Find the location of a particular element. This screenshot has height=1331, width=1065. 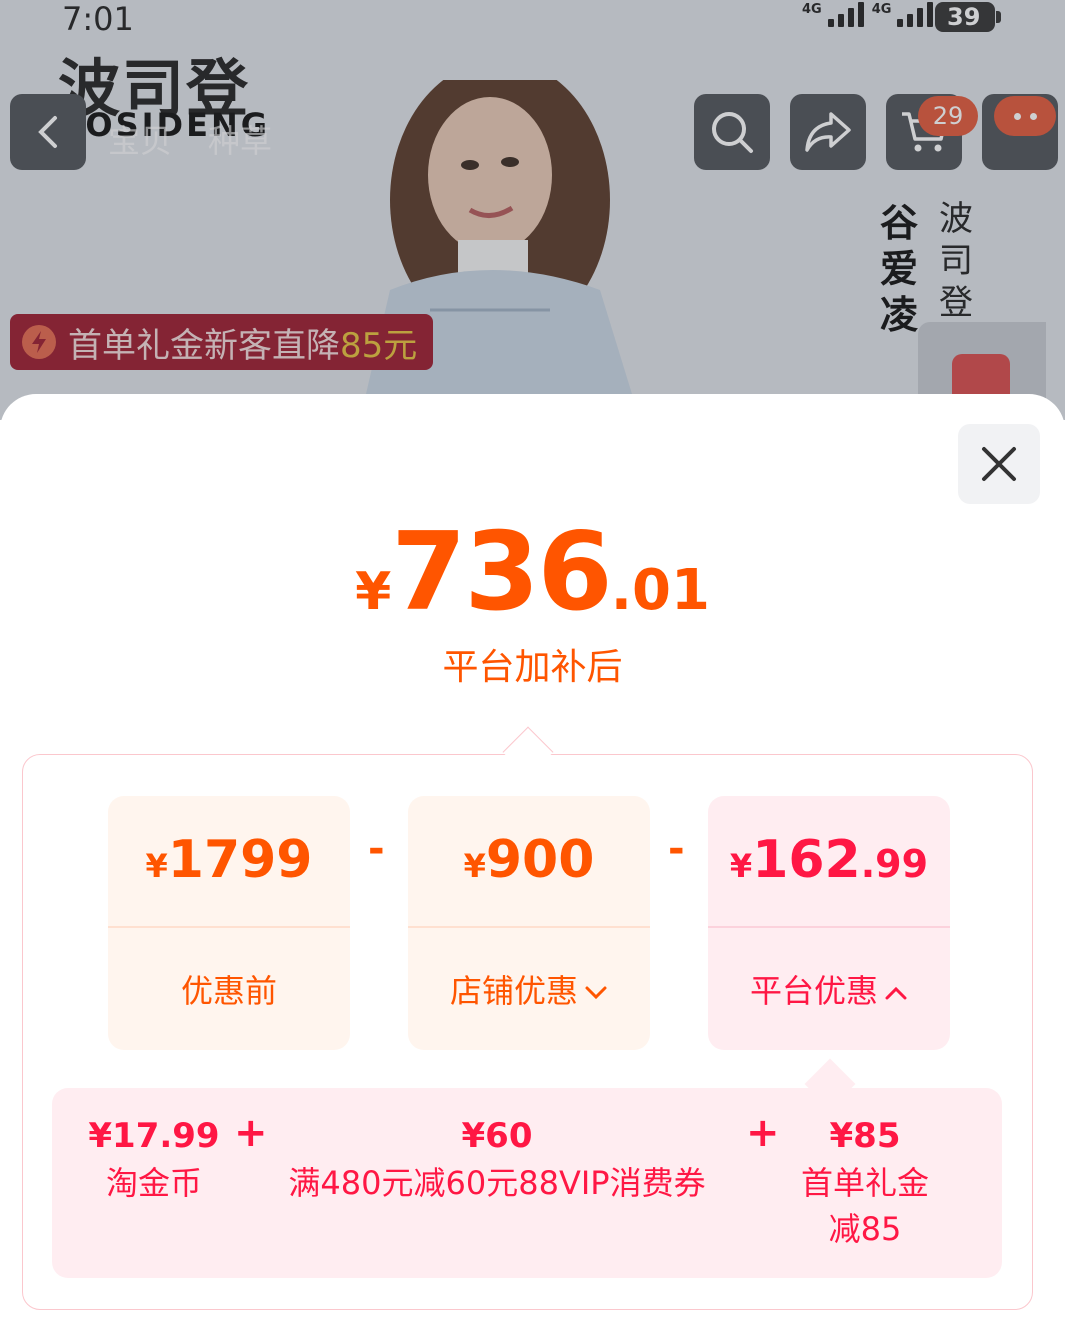

original-price-value: ¥1799 is located at coordinates (229, 860).